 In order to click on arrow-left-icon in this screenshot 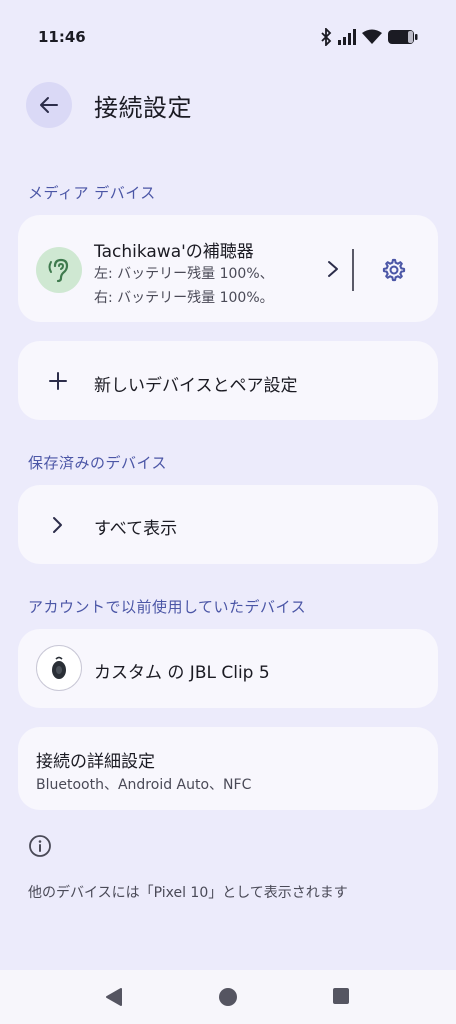, I will do `click(49, 105)`.